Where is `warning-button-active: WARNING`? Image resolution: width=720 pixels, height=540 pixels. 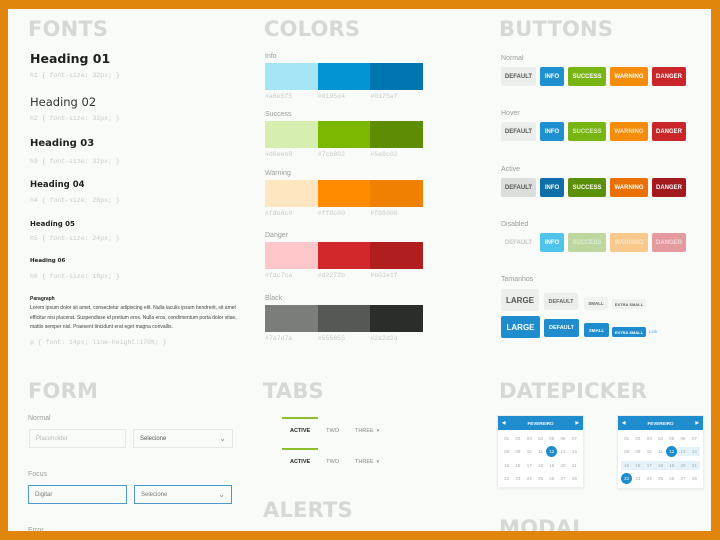
warning-button-active: WARNING is located at coordinates (629, 187).